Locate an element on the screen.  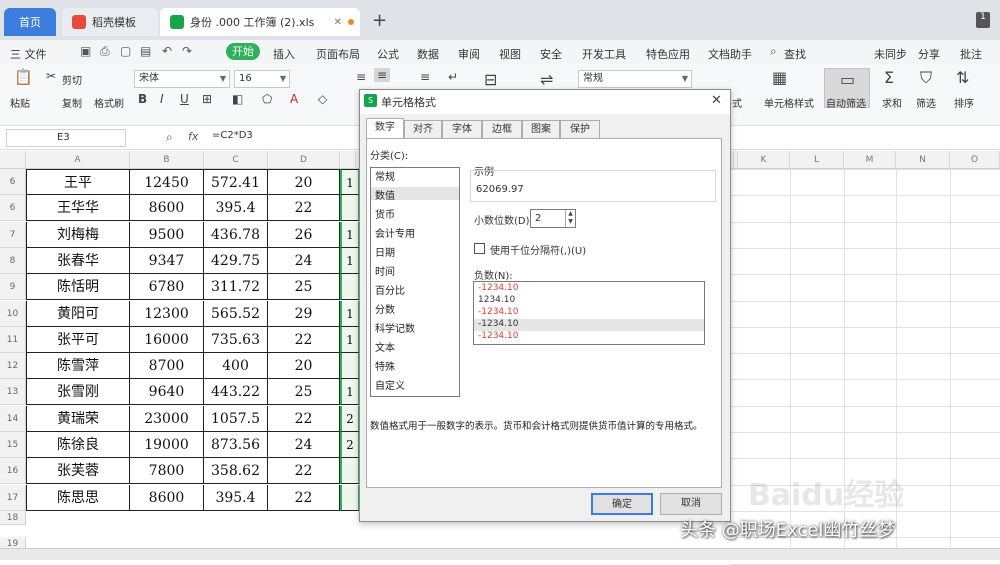
align-center-icon: ≡ is located at coordinates (425, 77).